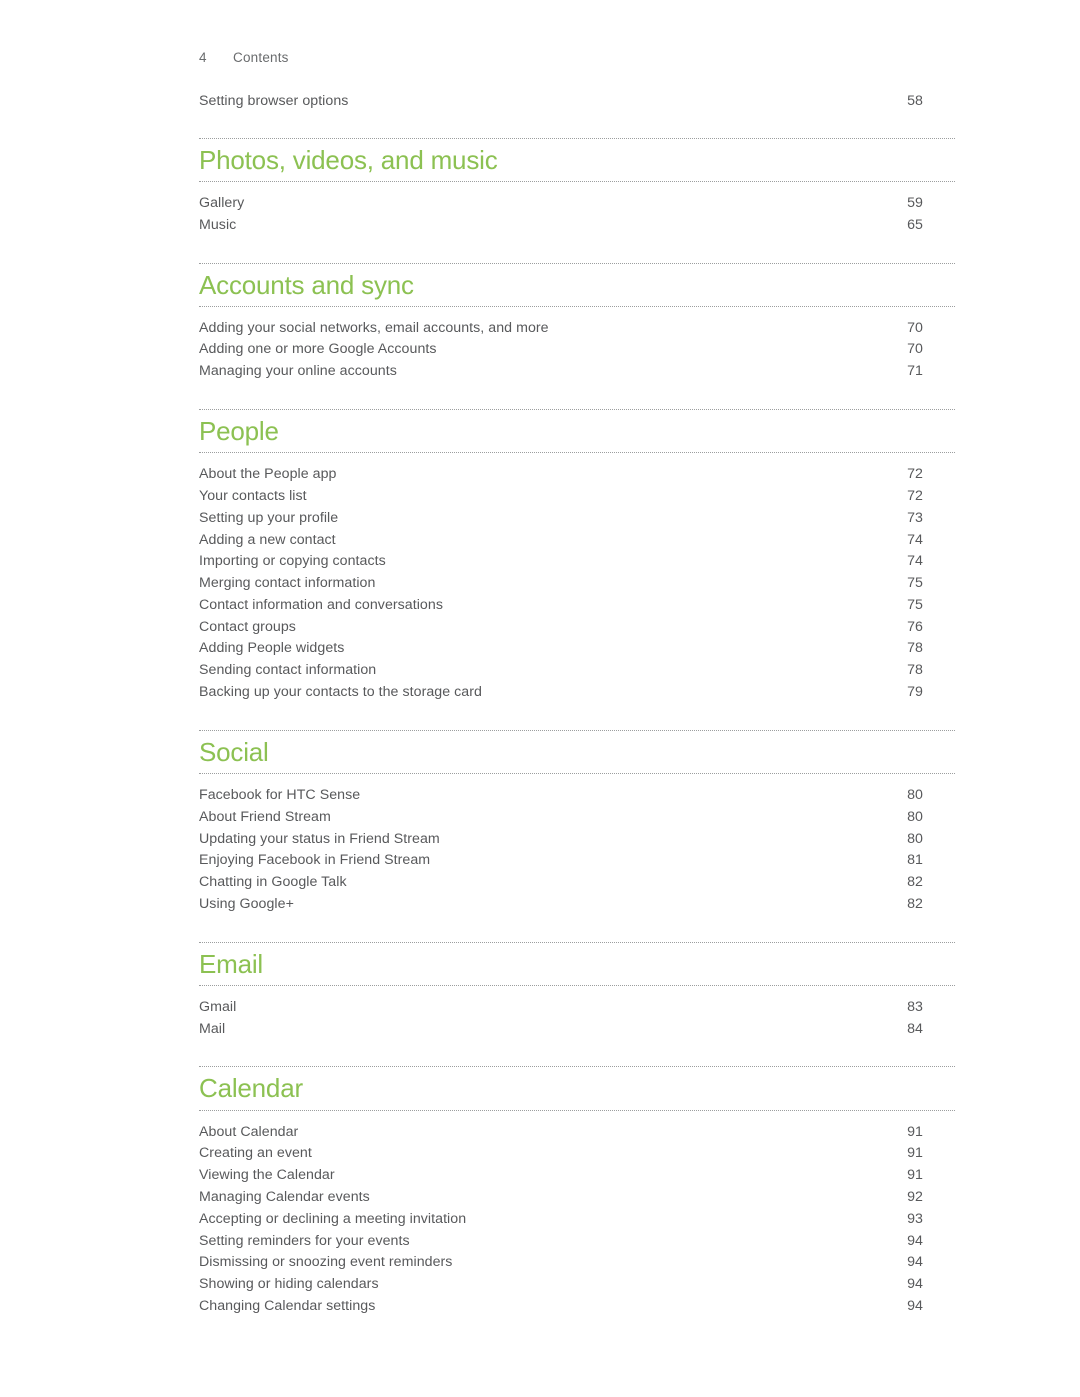 This screenshot has height=1397, width=1080. What do you see at coordinates (577, 541) in the screenshot?
I see `toc-entry: Adding a new contact 74` at bounding box center [577, 541].